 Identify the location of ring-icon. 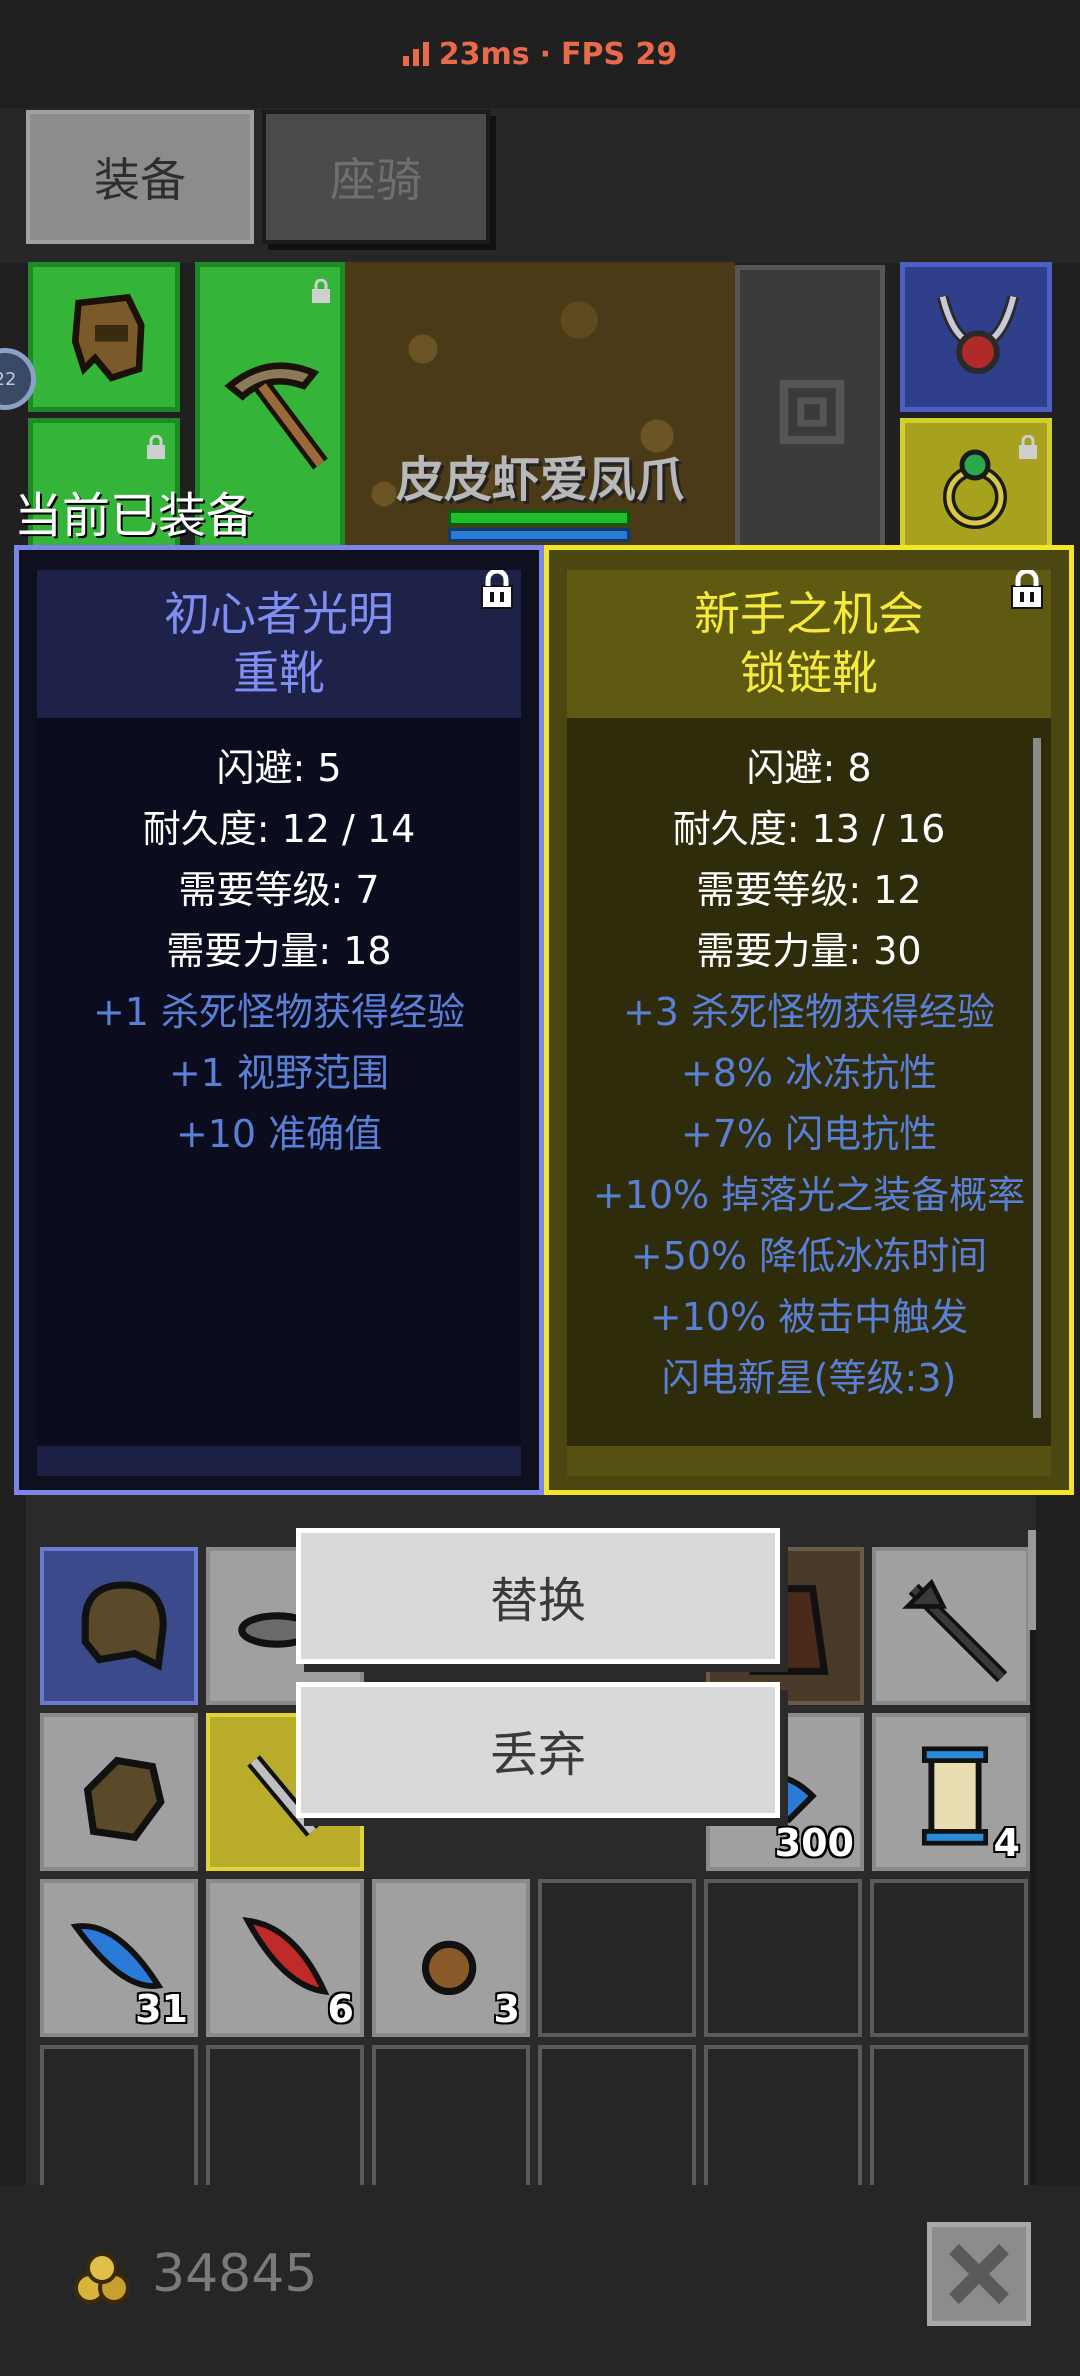
(975, 489).